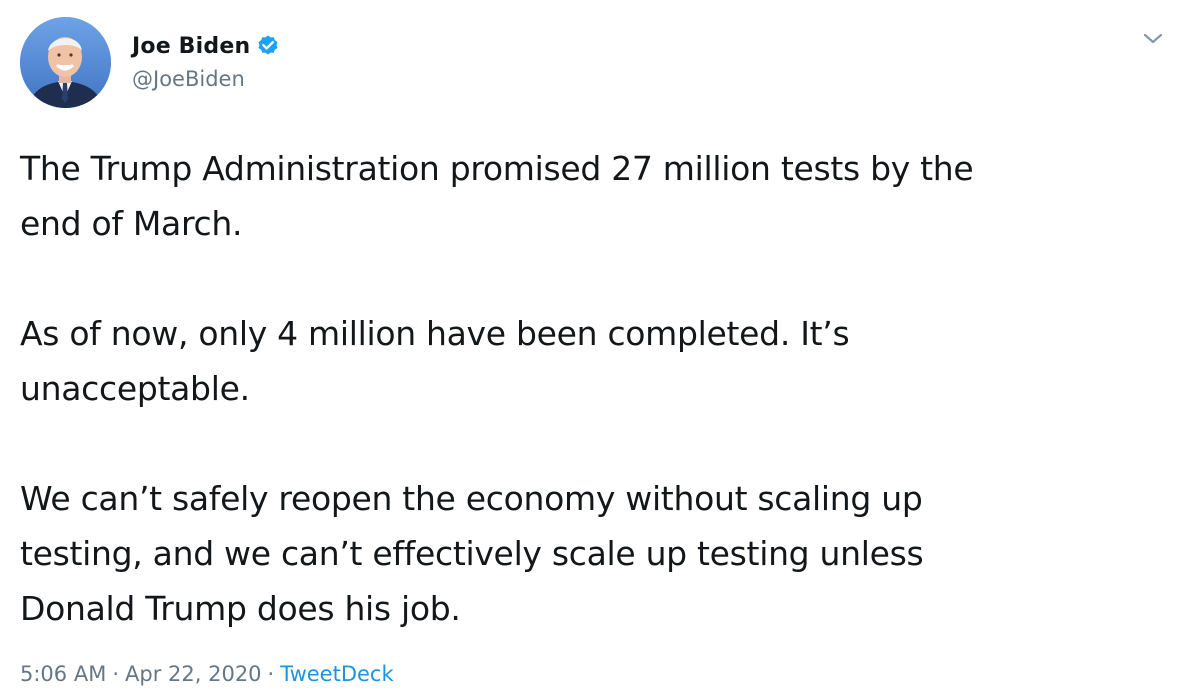 Image resolution: width=1200 pixels, height=693 pixels. I want to click on avatar-image, so click(65, 62).